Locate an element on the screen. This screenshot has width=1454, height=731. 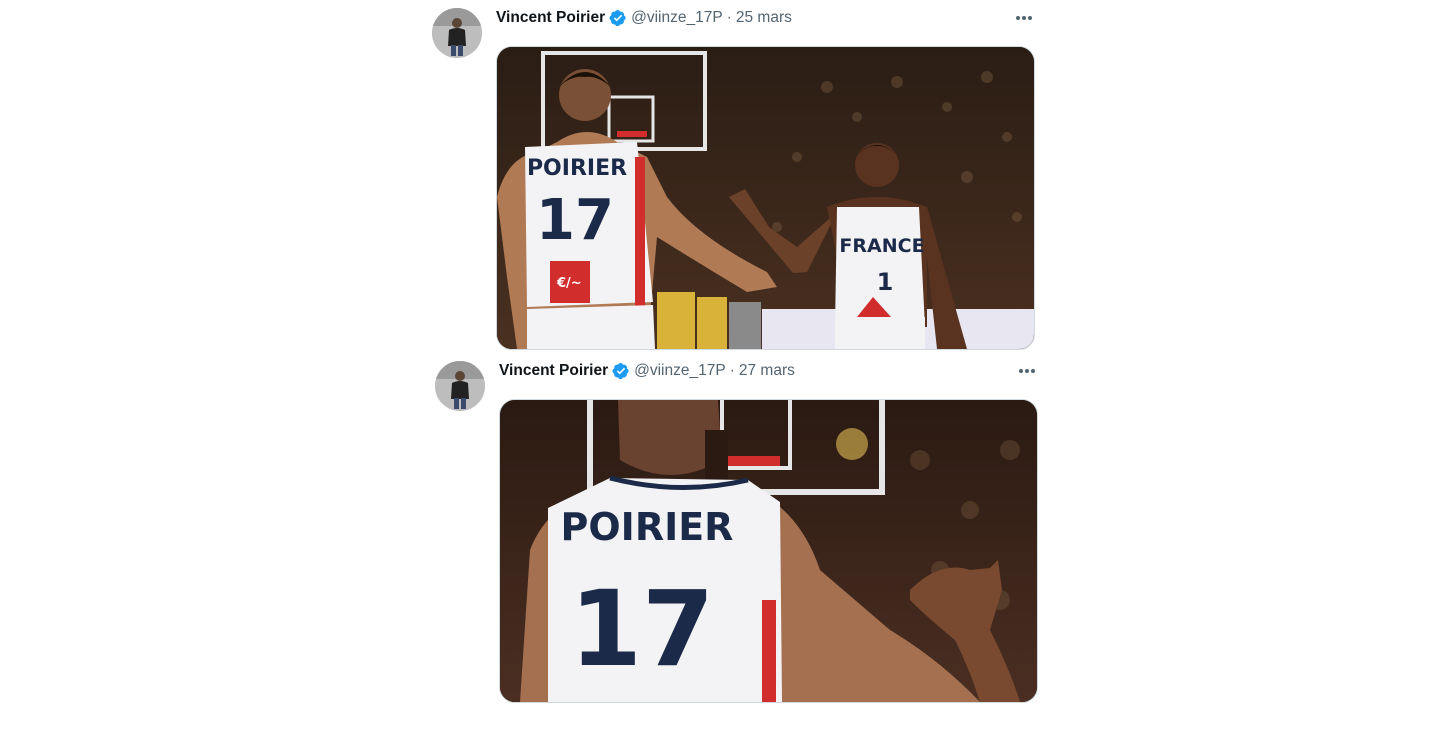
tweet-date: 25 mars is located at coordinates (764, 18).